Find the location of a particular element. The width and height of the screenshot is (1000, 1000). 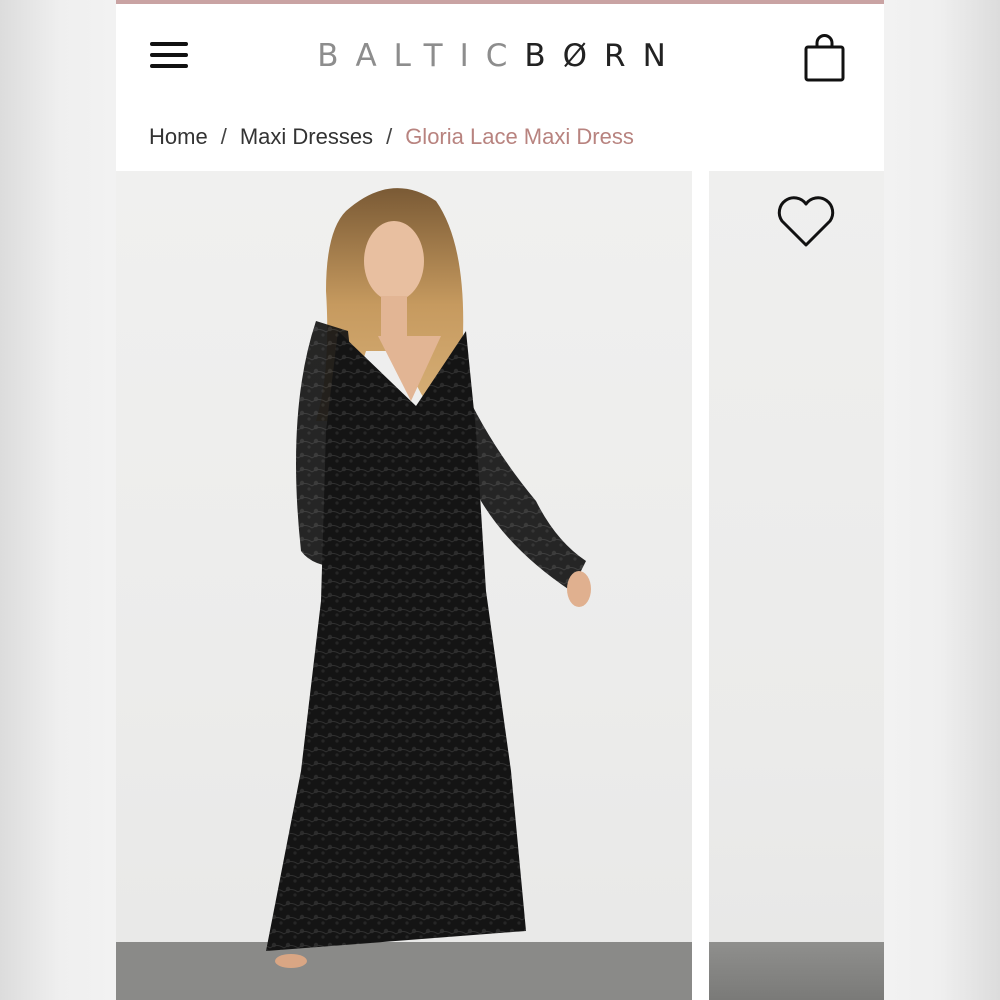

breadcrumb: Home / Maxi Dresses / Gloria Lace Maxi Dress is located at coordinates (391, 137).